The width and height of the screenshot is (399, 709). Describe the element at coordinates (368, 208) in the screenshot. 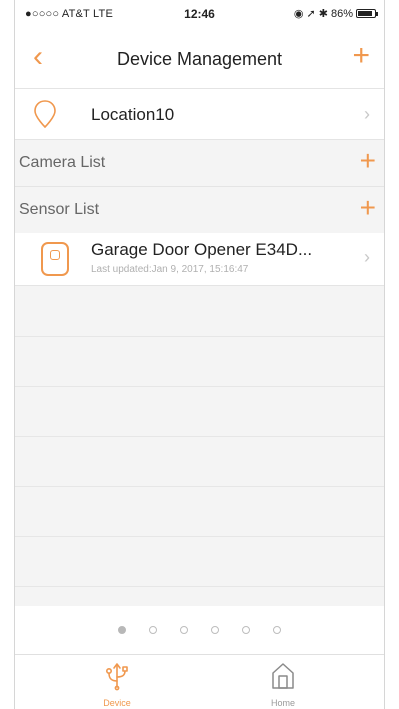

I see `add-sensor-button: +` at that location.